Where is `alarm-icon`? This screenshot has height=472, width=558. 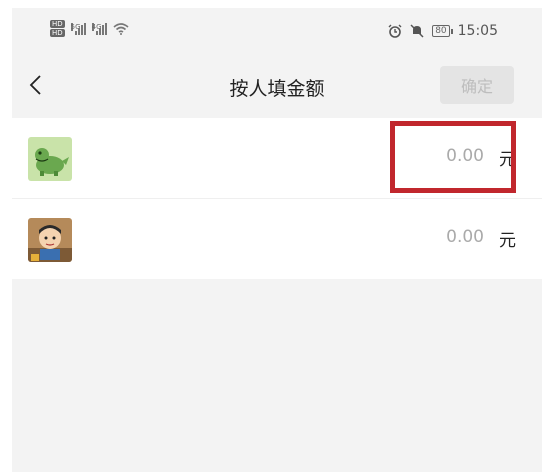 alarm-icon is located at coordinates (395, 31).